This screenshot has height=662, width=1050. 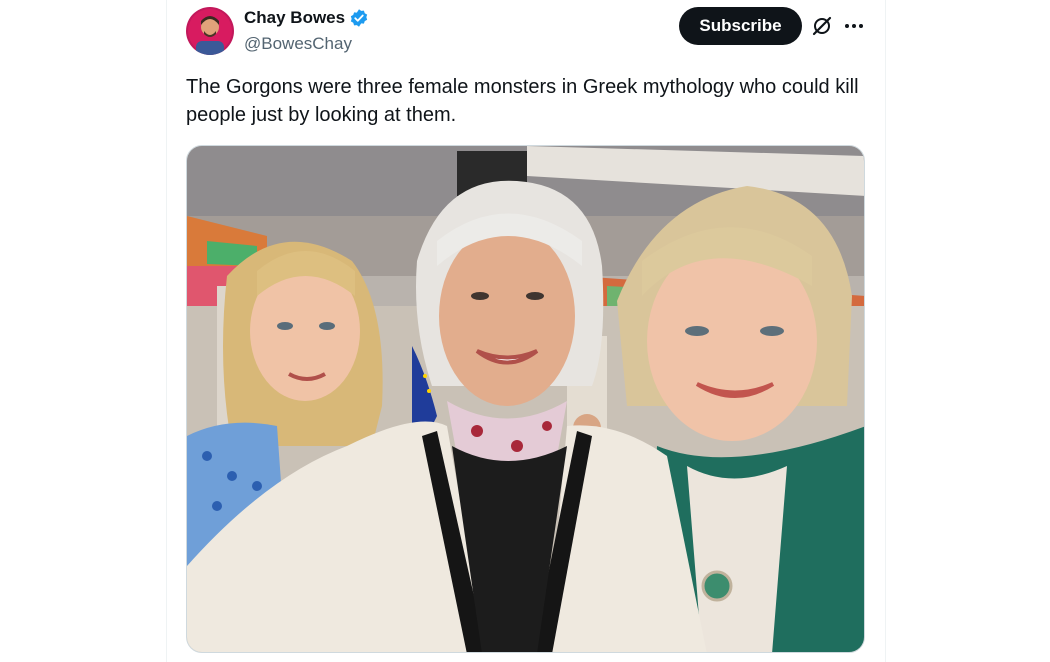 What do you see at coordinates (294, 18) in the screenshot?
I see `author-display-name: Chay Bowes` at bounding box center [294, 18].